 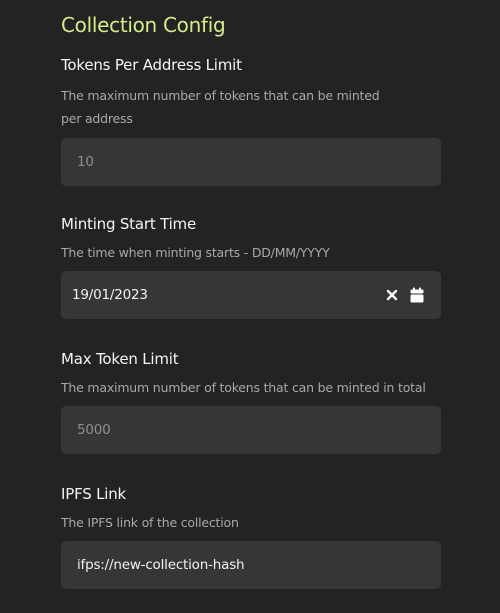 What do you see at coordinates (143, 25) in the screenshot?
I see `section-title: Collection Config` at bounding box center [143, 25].